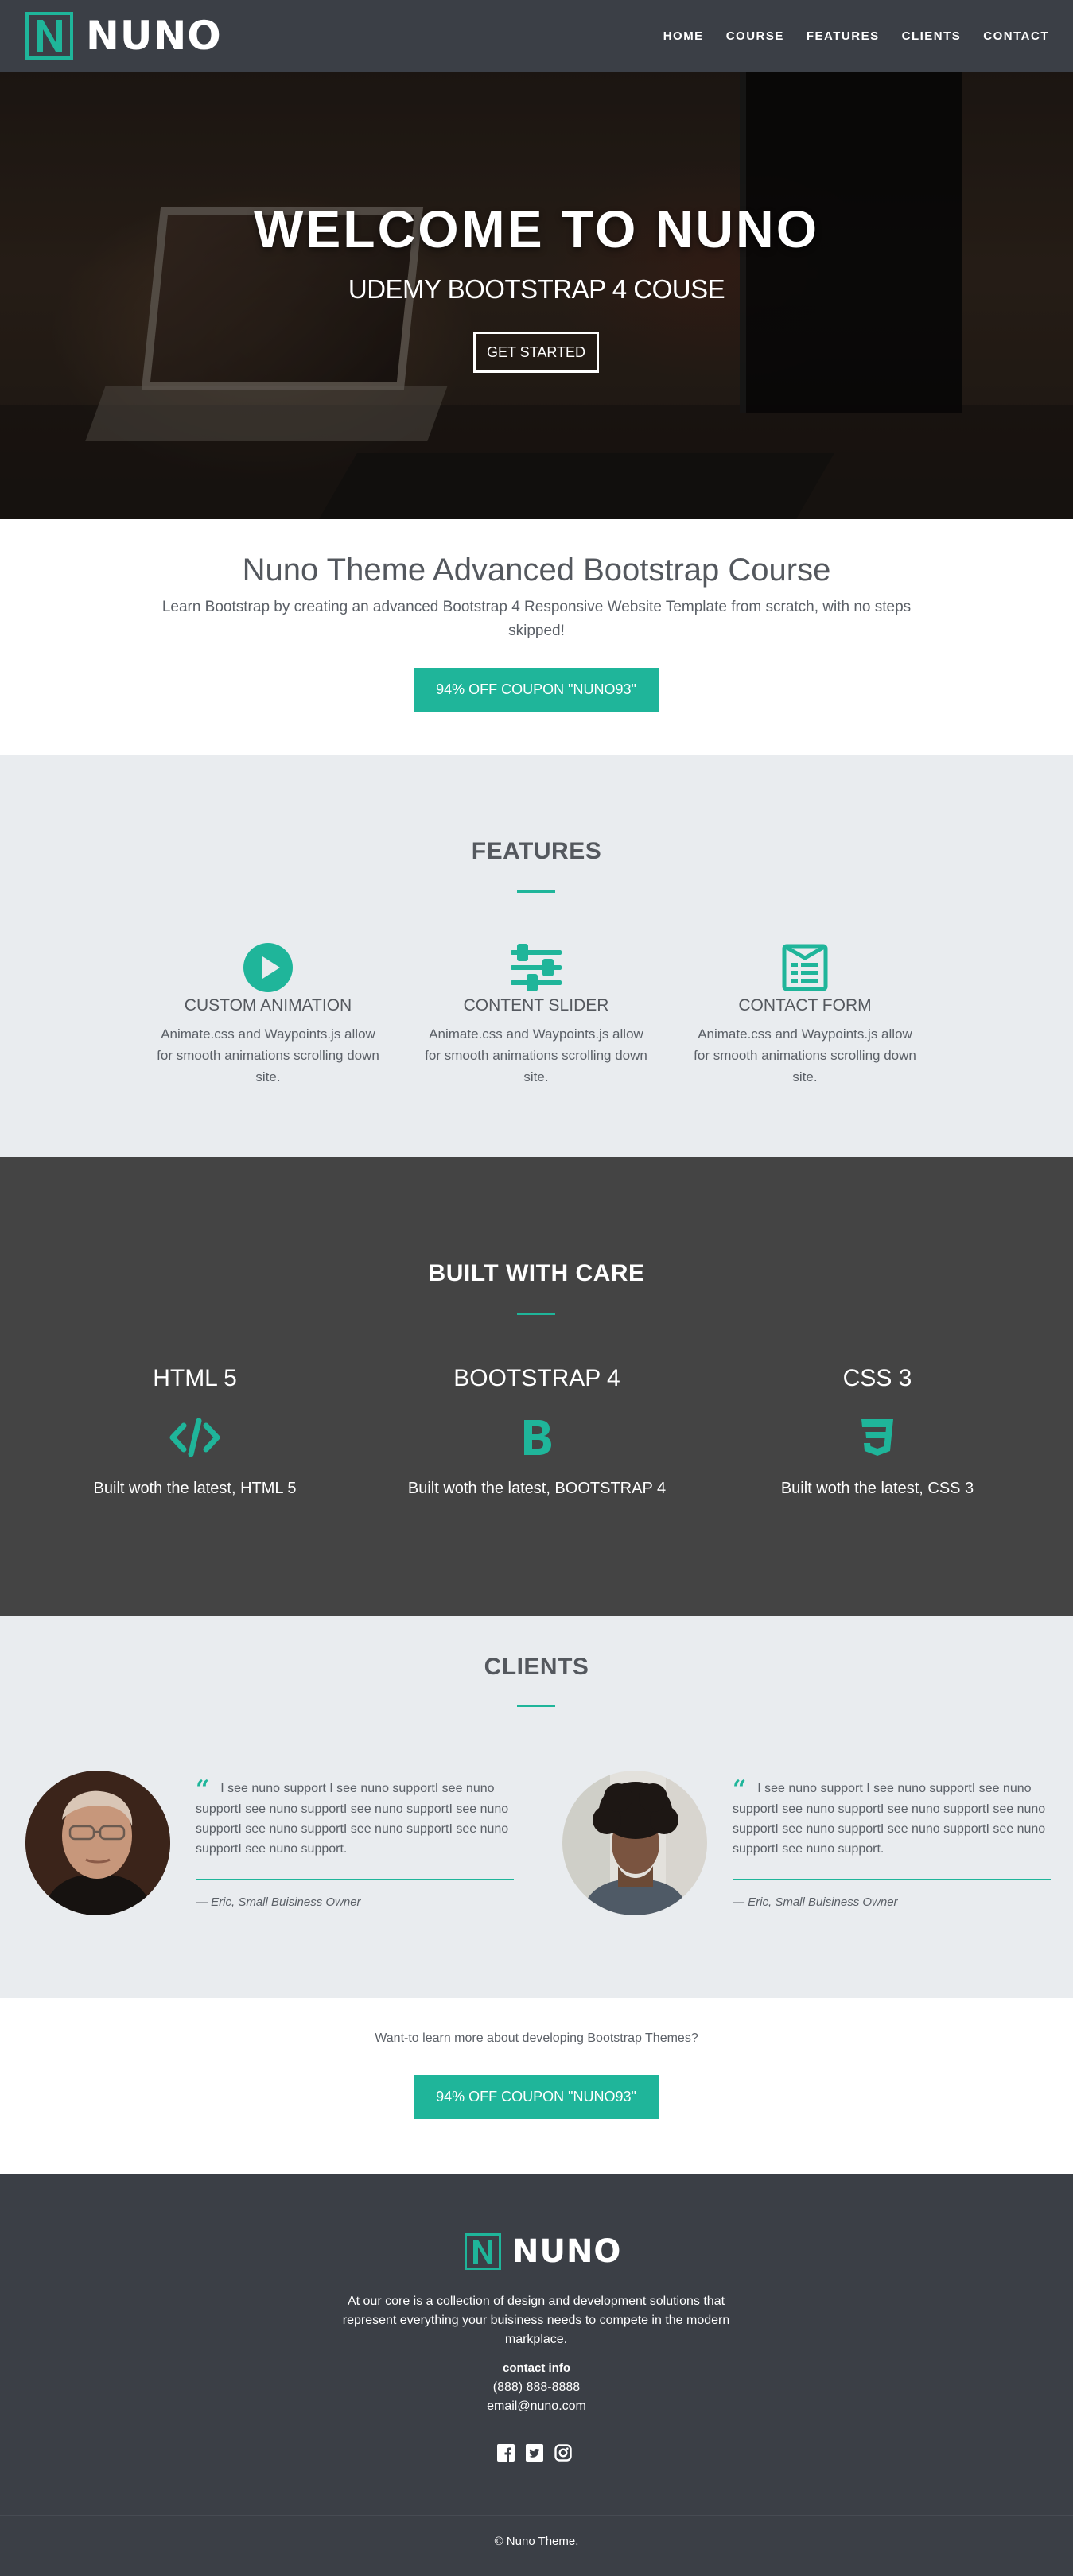  I want to click on contact-phone: (888) 888-8888, so click(536, 2388).